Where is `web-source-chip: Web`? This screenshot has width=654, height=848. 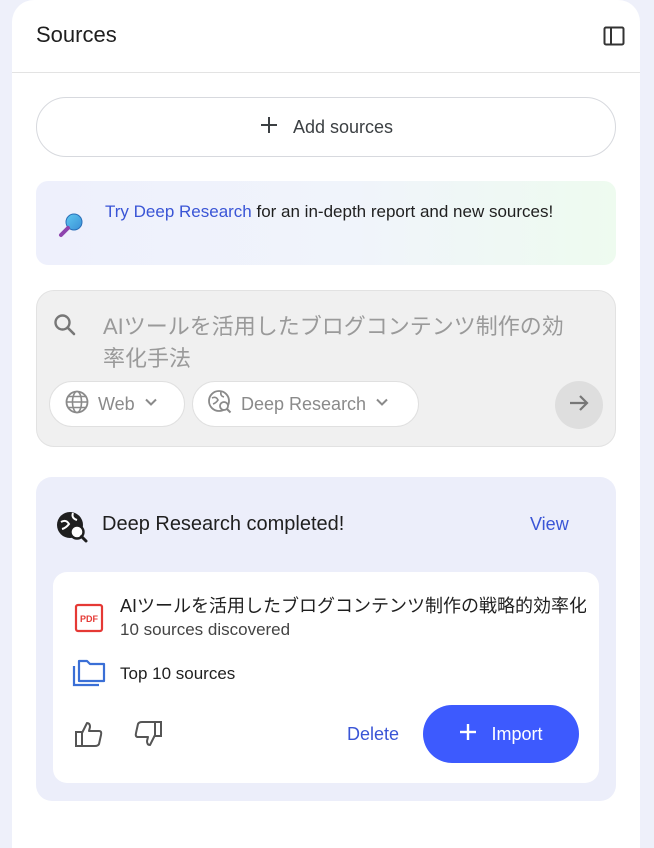
web-source-chip: Web is located at coordinates (117, 404).